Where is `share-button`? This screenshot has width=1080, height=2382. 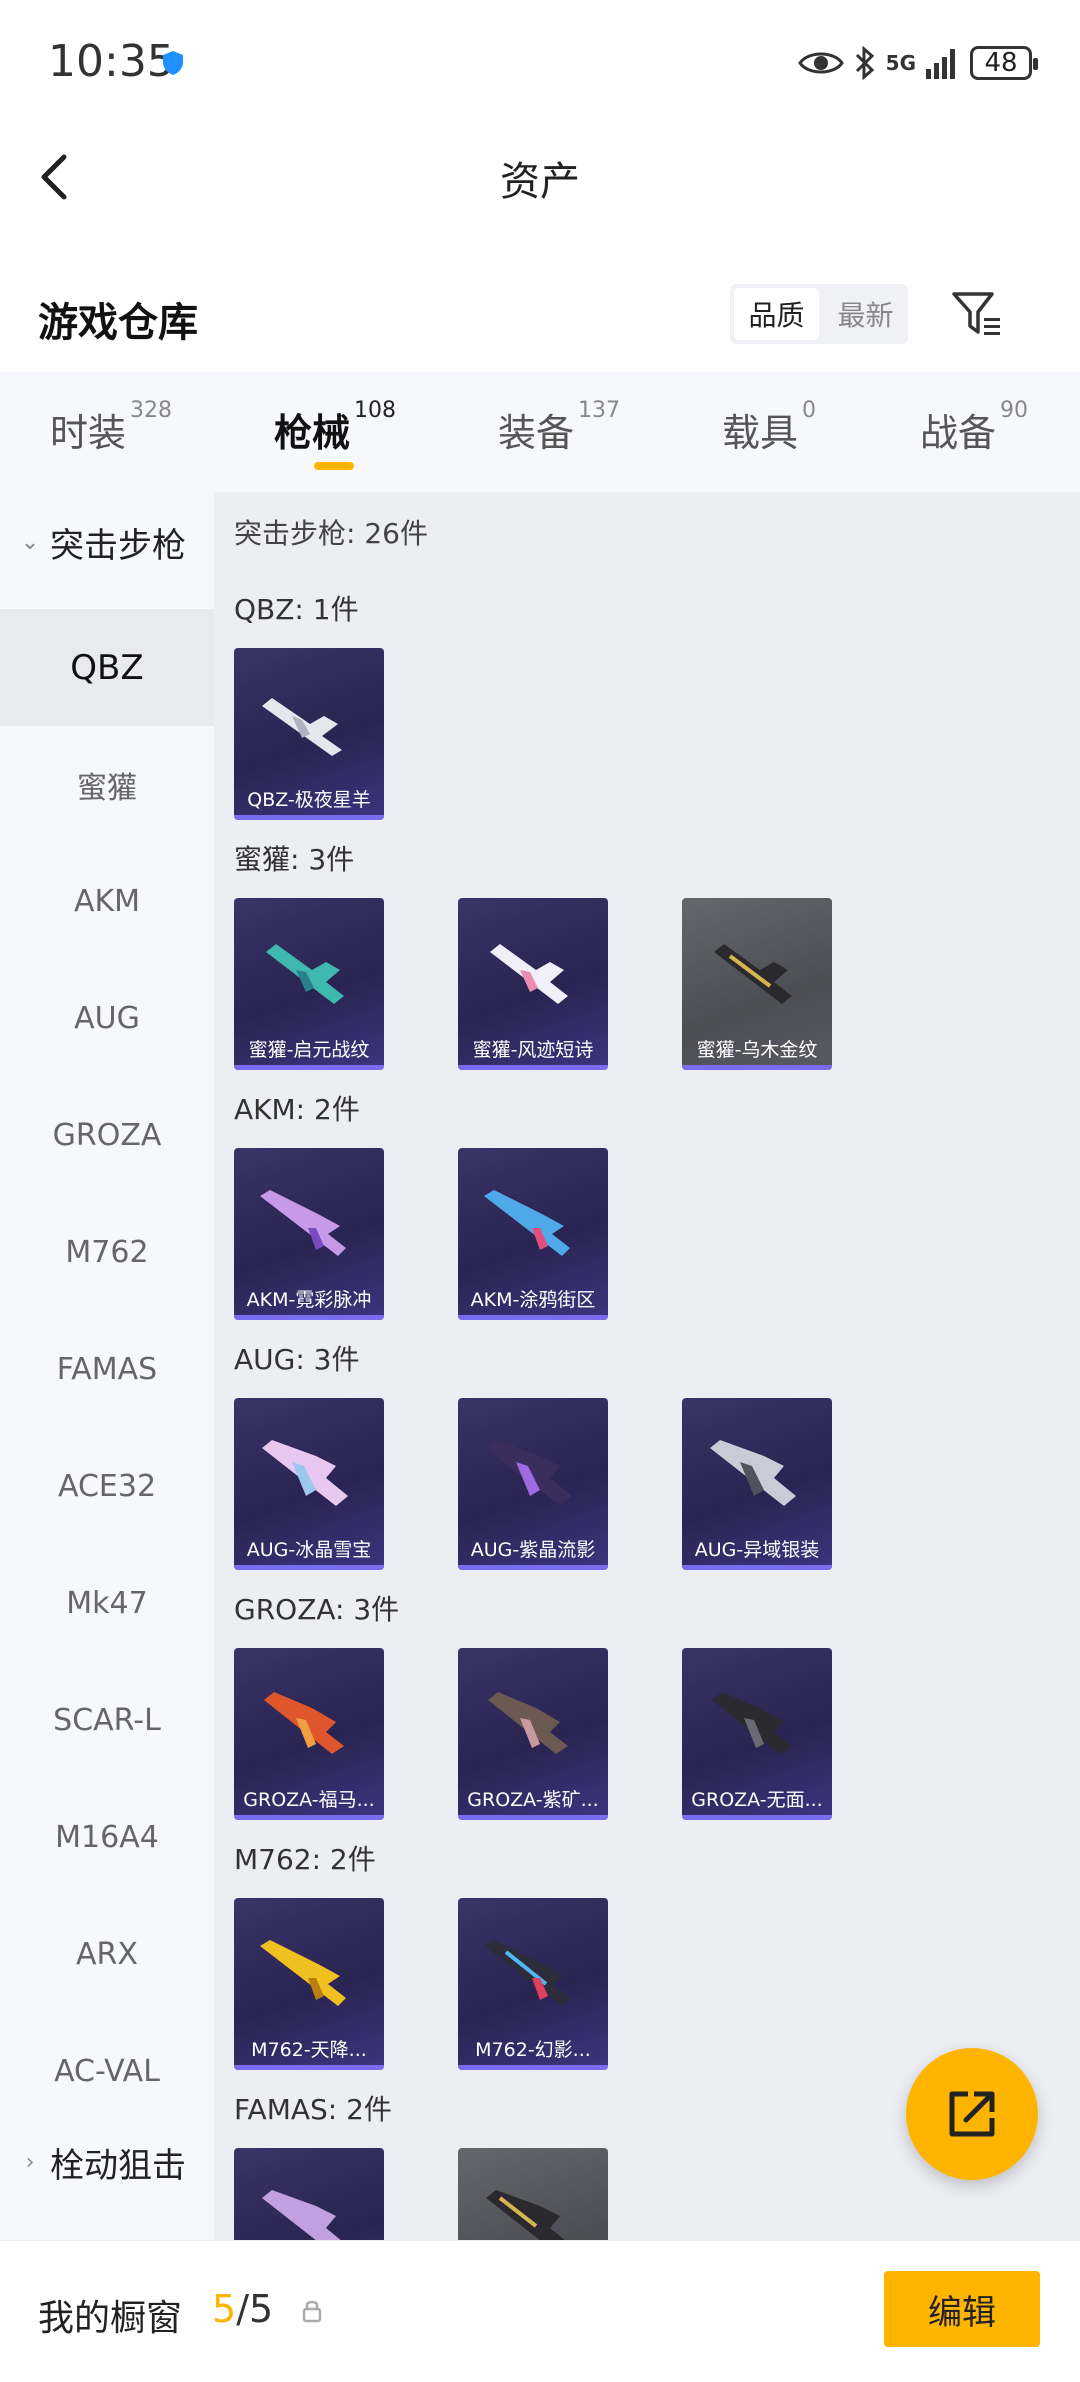
share-button is located at coordinates (972, 2114).